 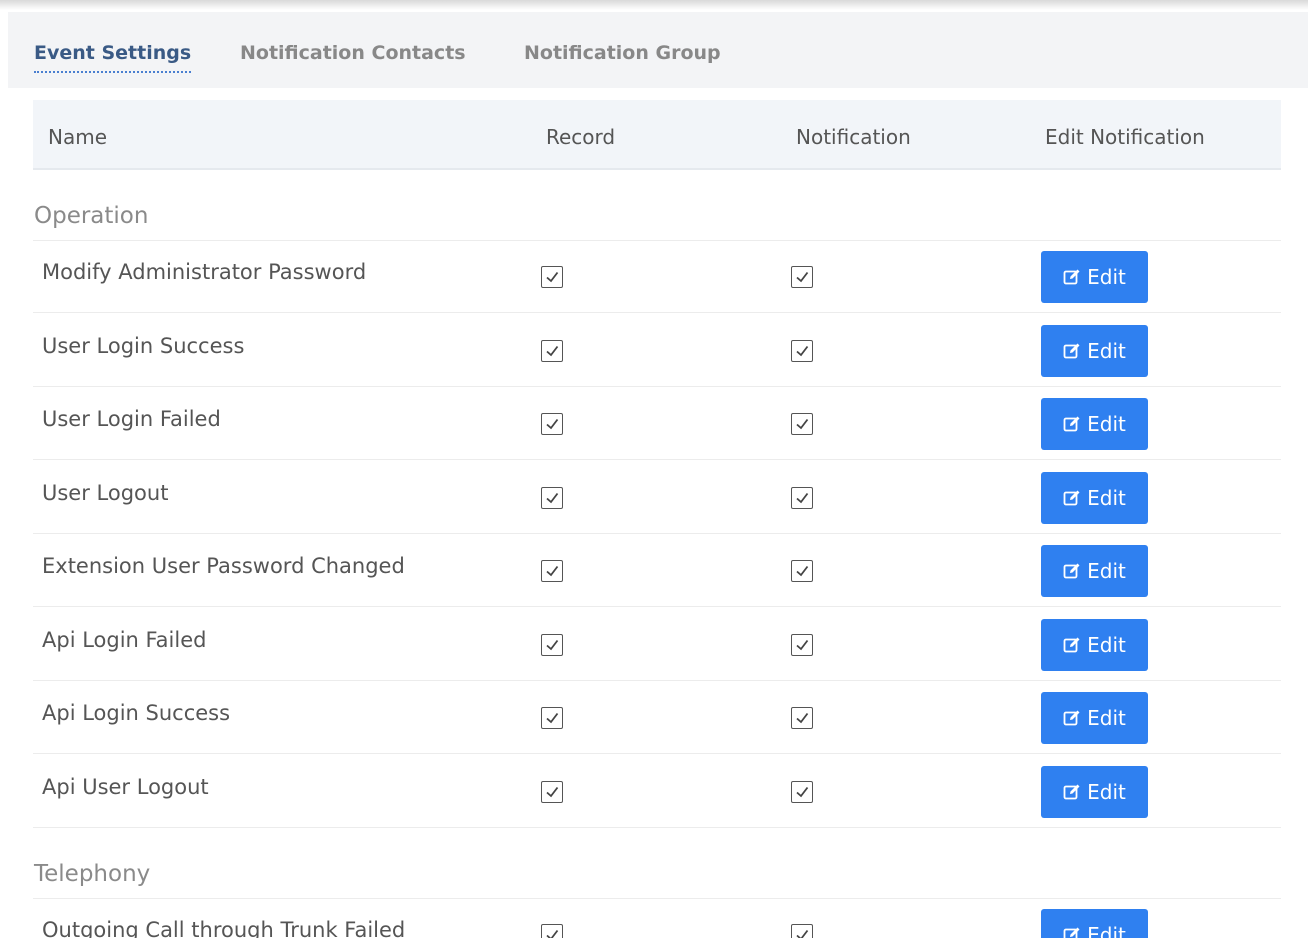 I want to click on section-title: Operation, so click(x=91, y=216).